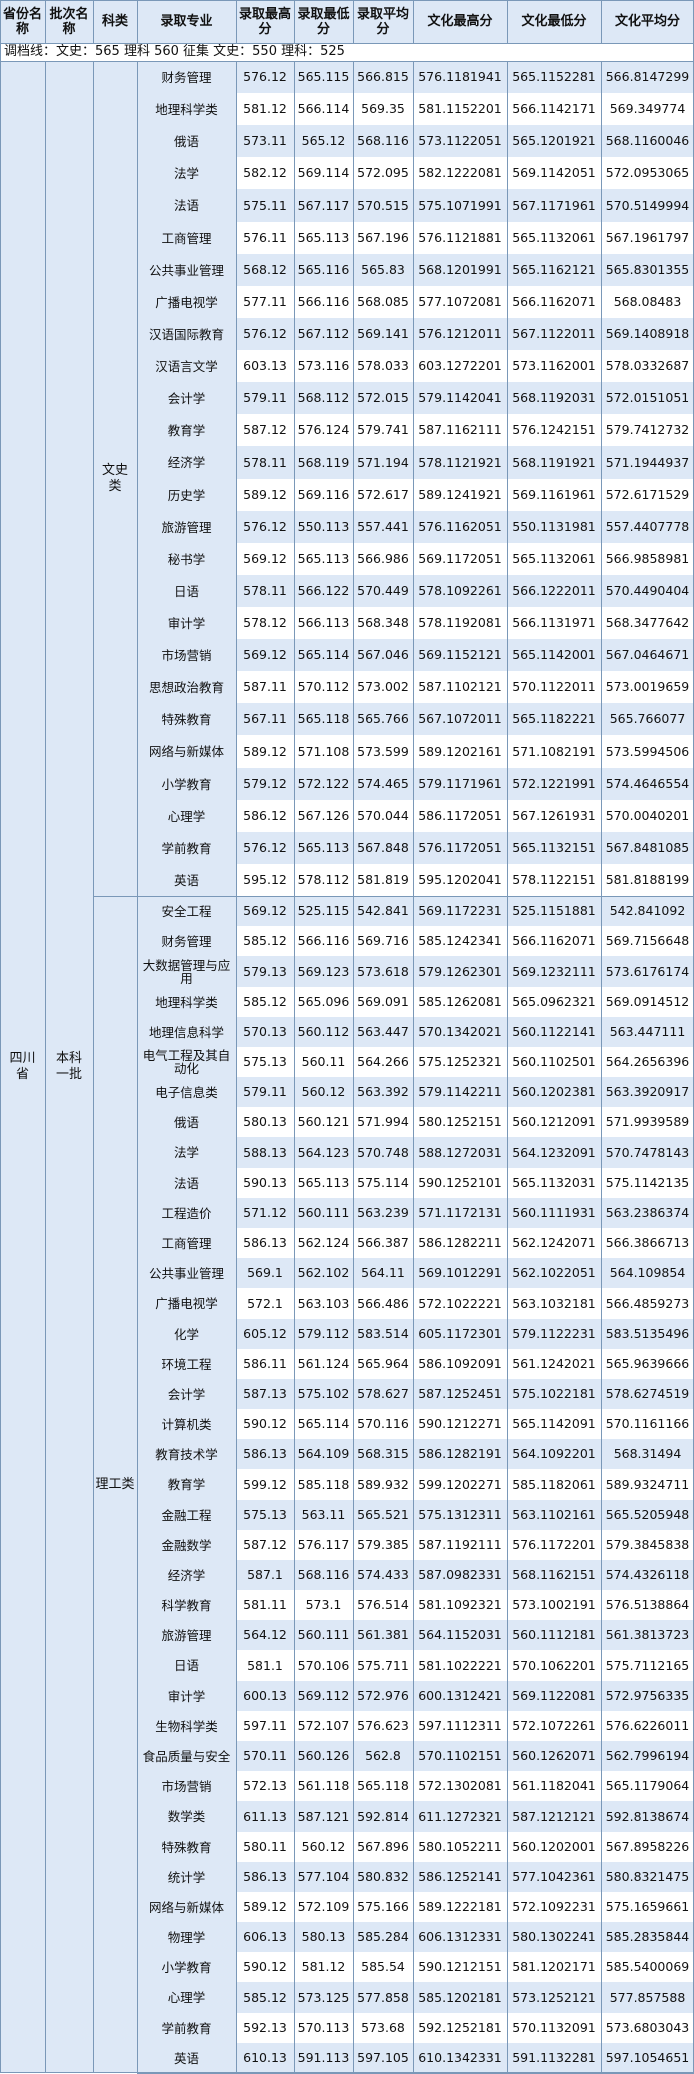  What do you see at coordinates (383, 1122) in the screenshot?
I see `score-cell: 571.994` at bounding box center [383, 1122].